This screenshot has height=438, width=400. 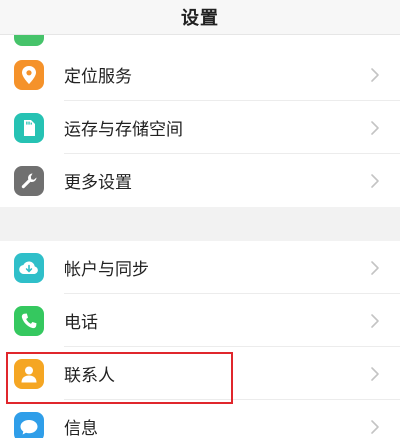 What do you see at coordinates (29, 424) in the screenshot?
I see `message-bubble-icon` at bounding box center [29, 424].